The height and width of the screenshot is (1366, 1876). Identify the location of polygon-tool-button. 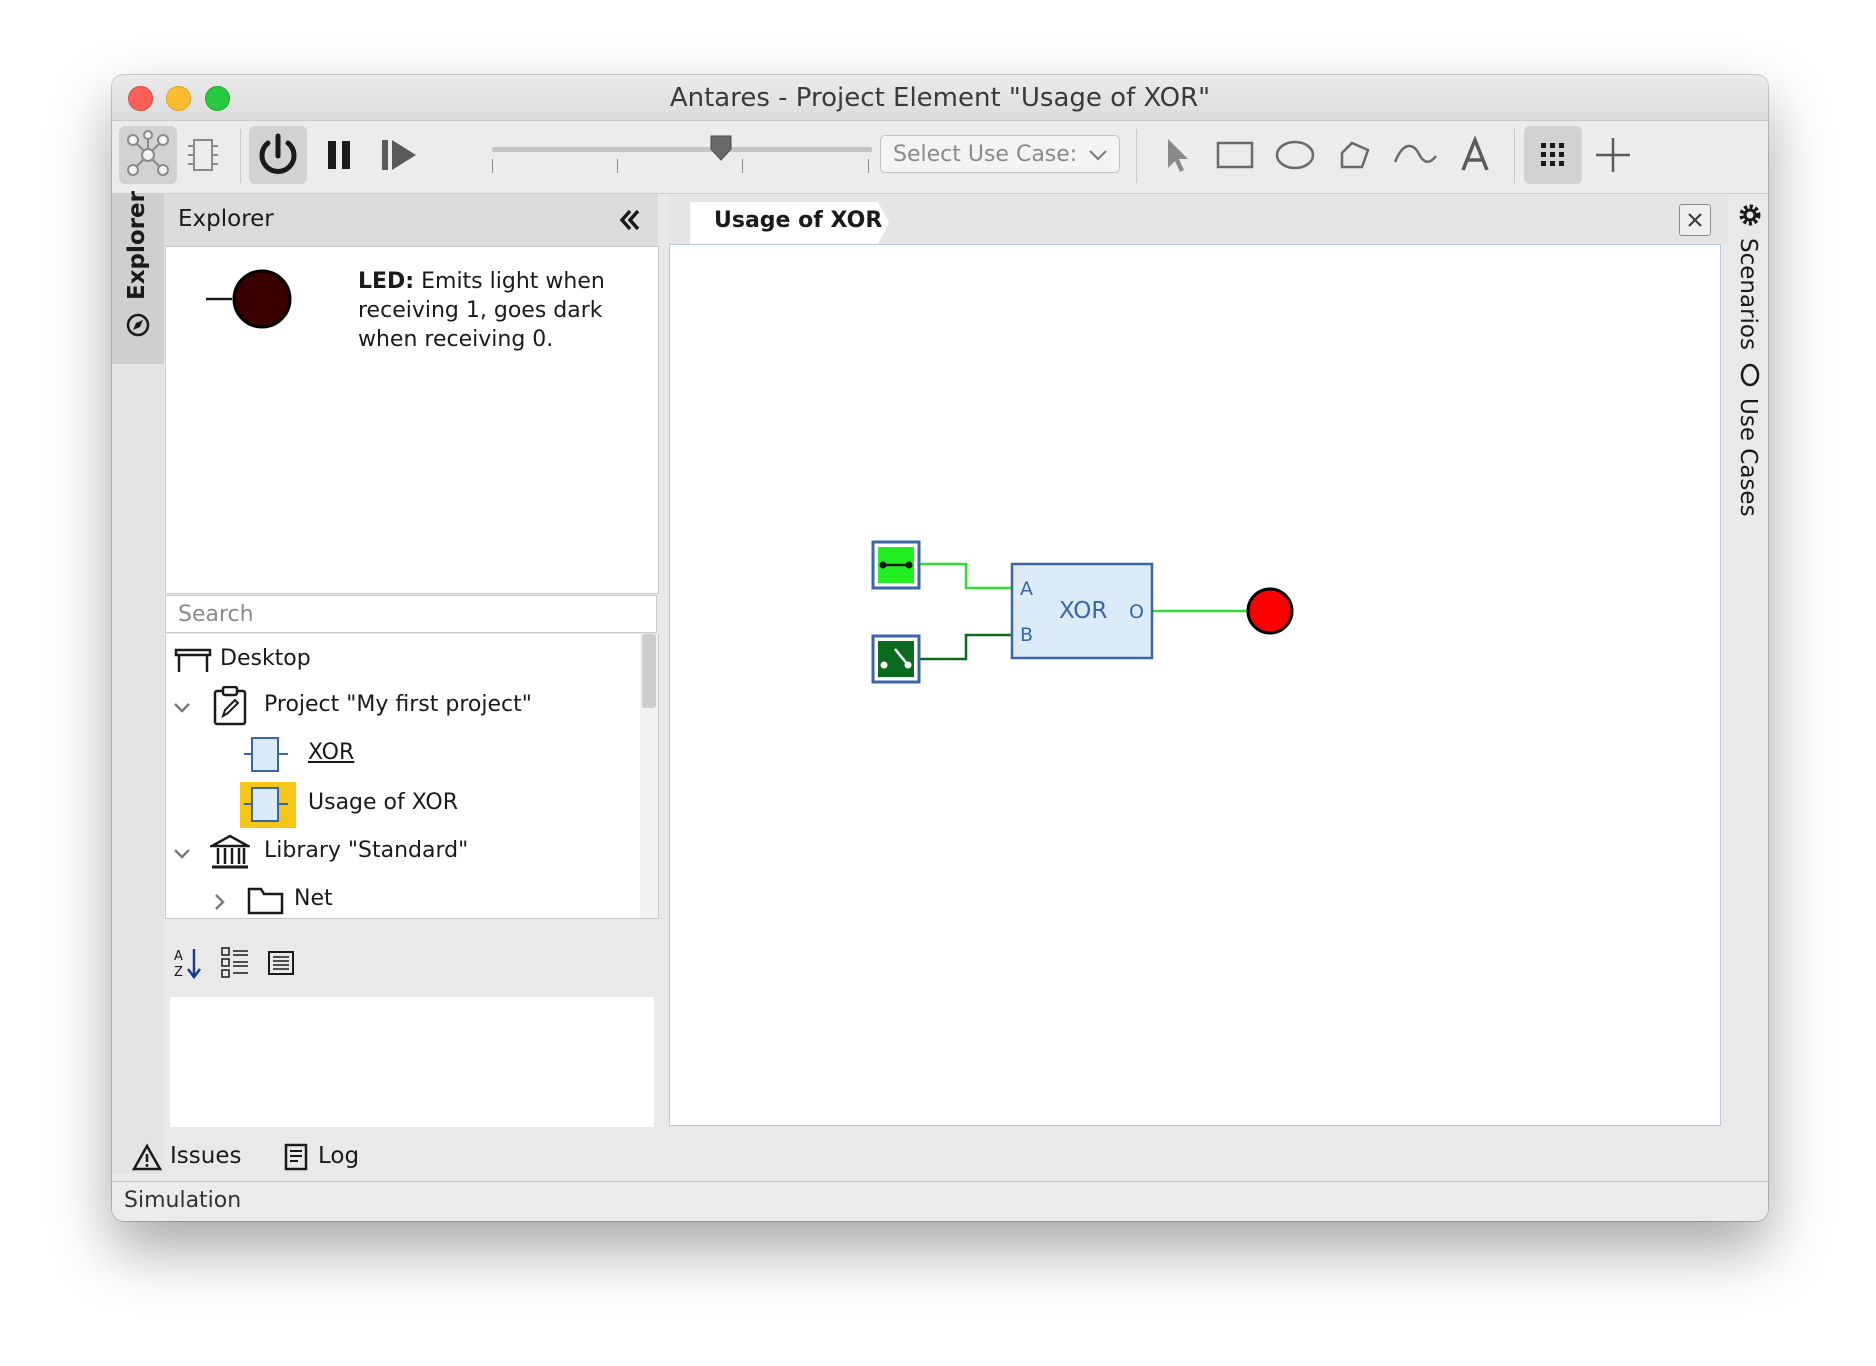
(1355, 155).